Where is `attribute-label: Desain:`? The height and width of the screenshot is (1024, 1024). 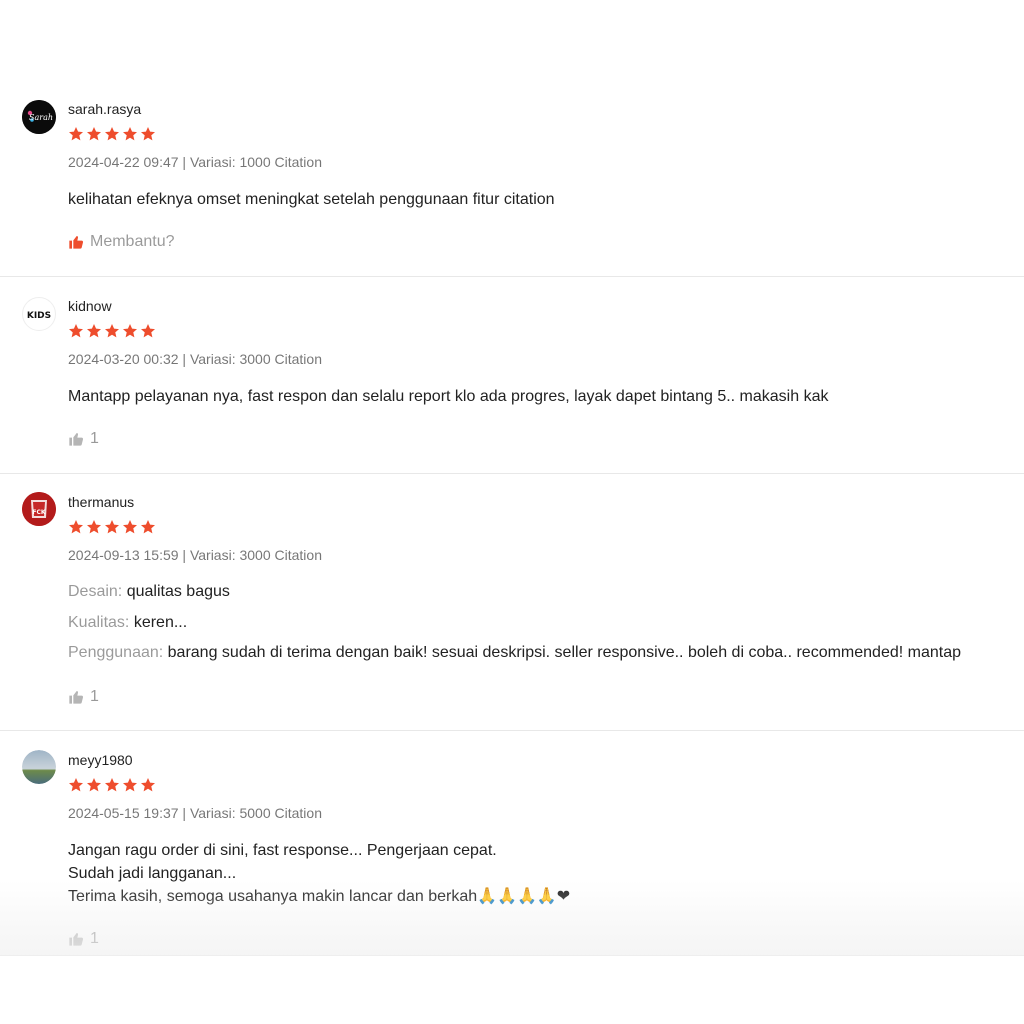 attribute-label: Desain: is located at coordinates (95, 591).